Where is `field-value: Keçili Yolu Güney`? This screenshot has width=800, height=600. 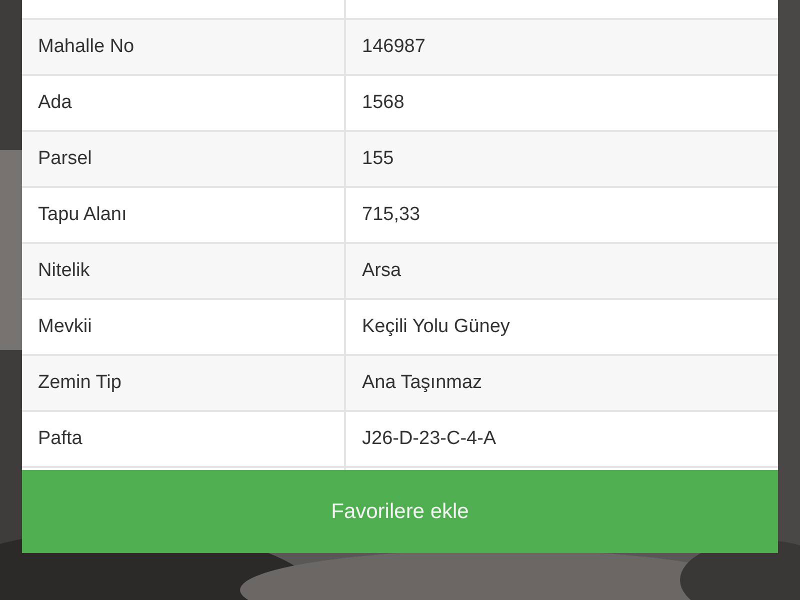 field-value: Keçili Yolu Güney is located at coordinates (436, 327).